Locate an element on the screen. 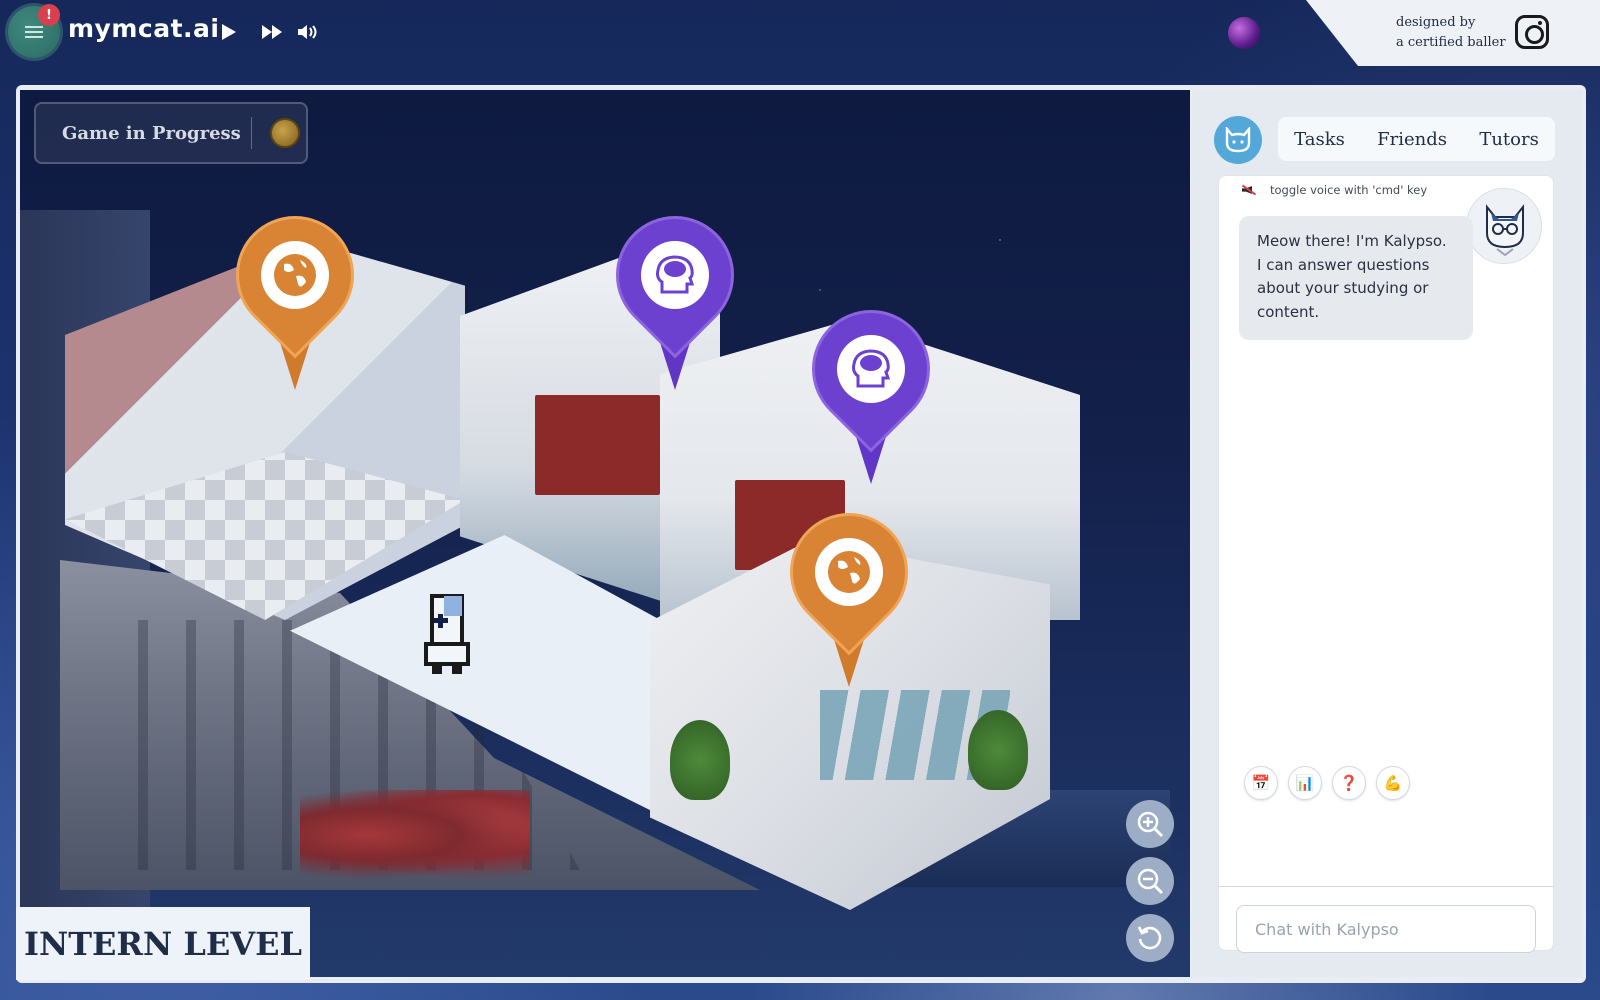 This screenshot has width=1600, height=1000. stats-button: 📊 is located at coordinates (1305, 783).